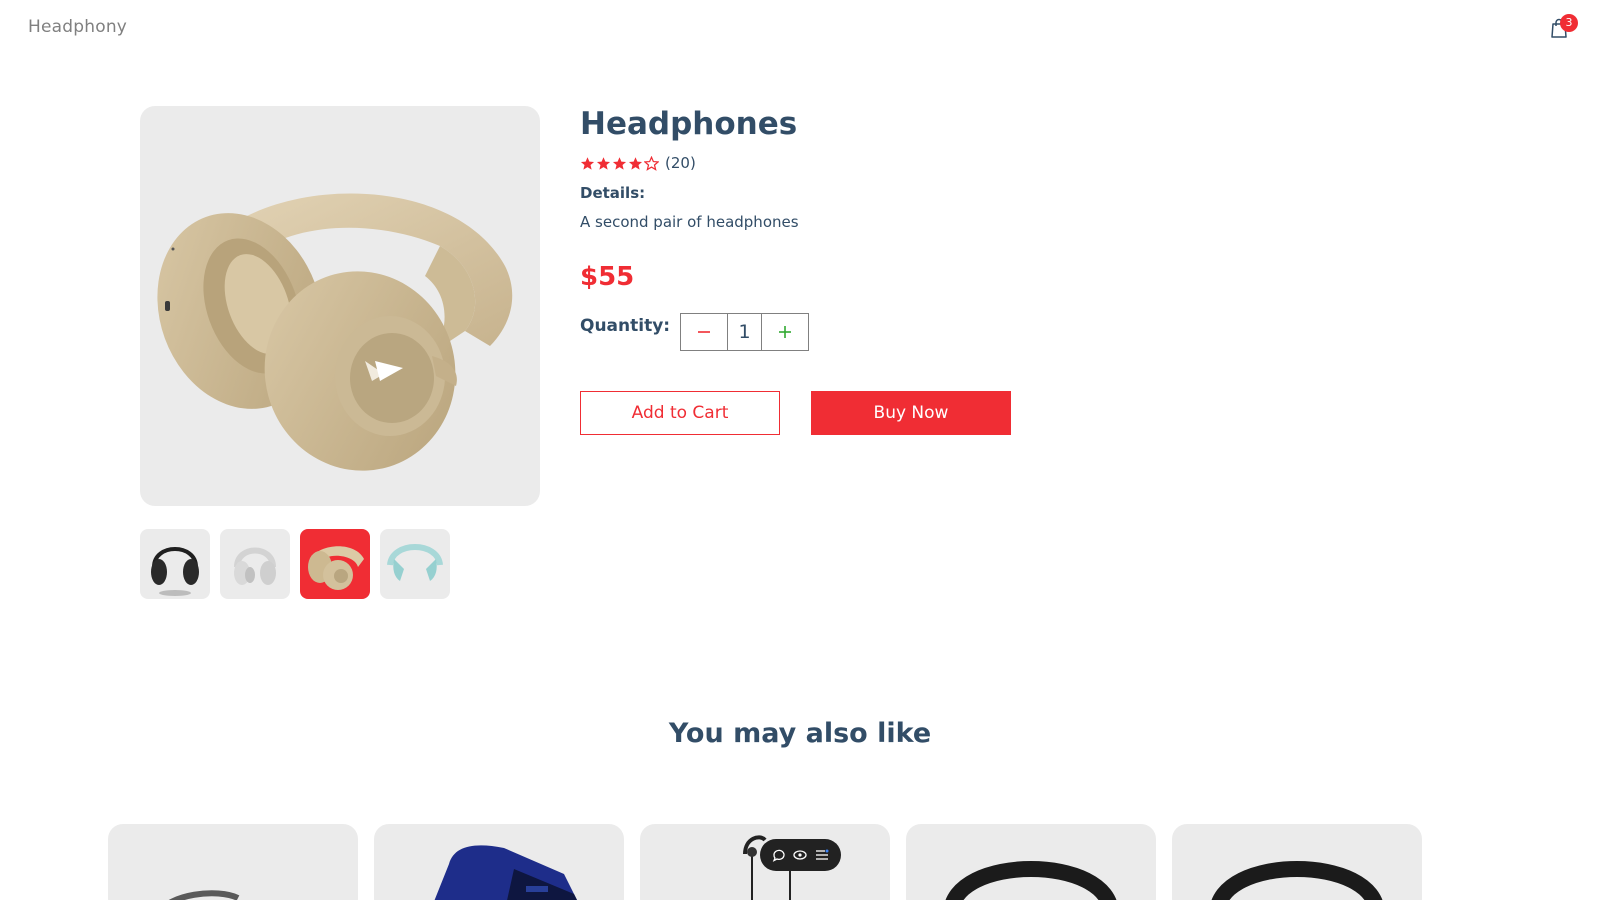 This screenshot has width=1600, height=900. Describe the element at coordinates (505, 872) in the screenshot. I see `blue-smartwatch-image` at that location.